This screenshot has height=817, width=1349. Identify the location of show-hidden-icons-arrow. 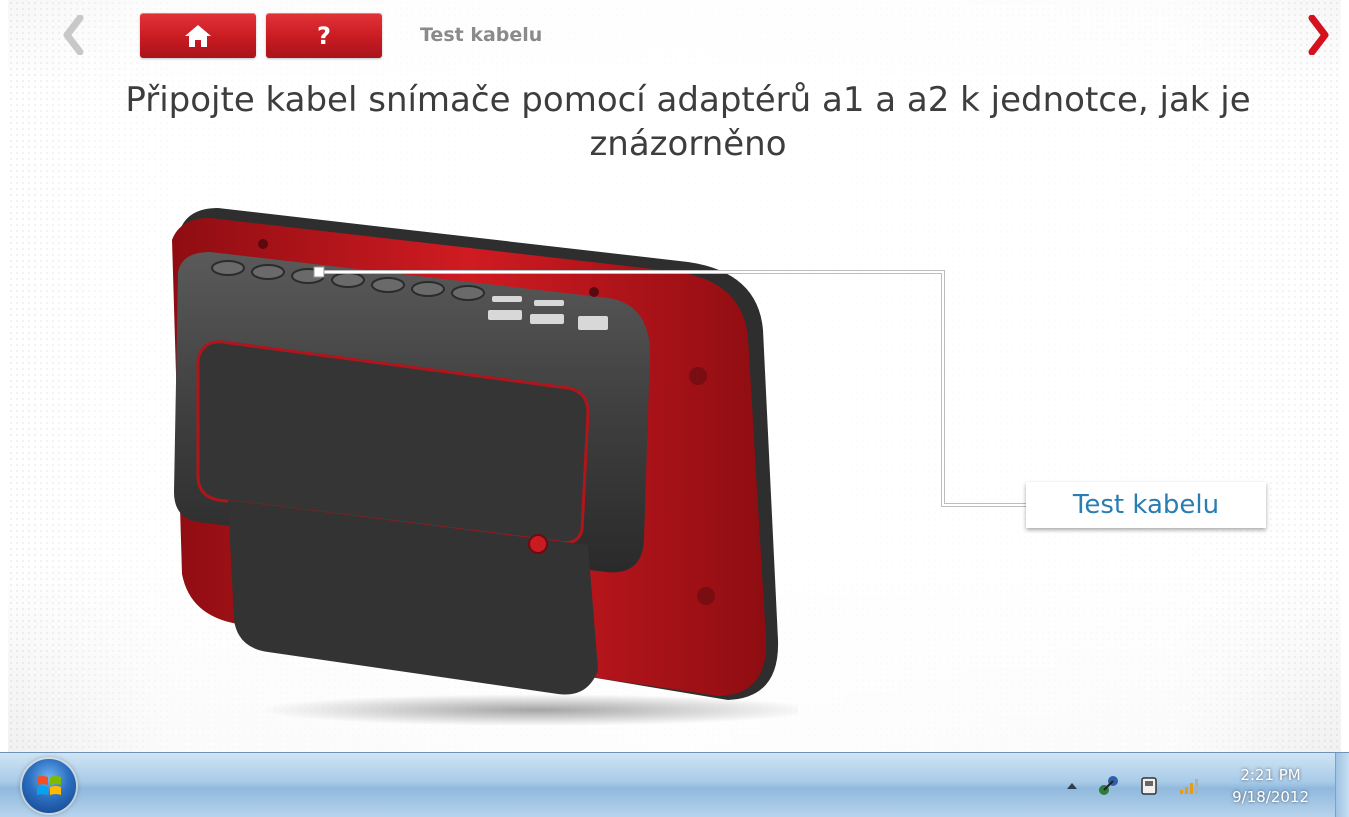
(1072, 786).